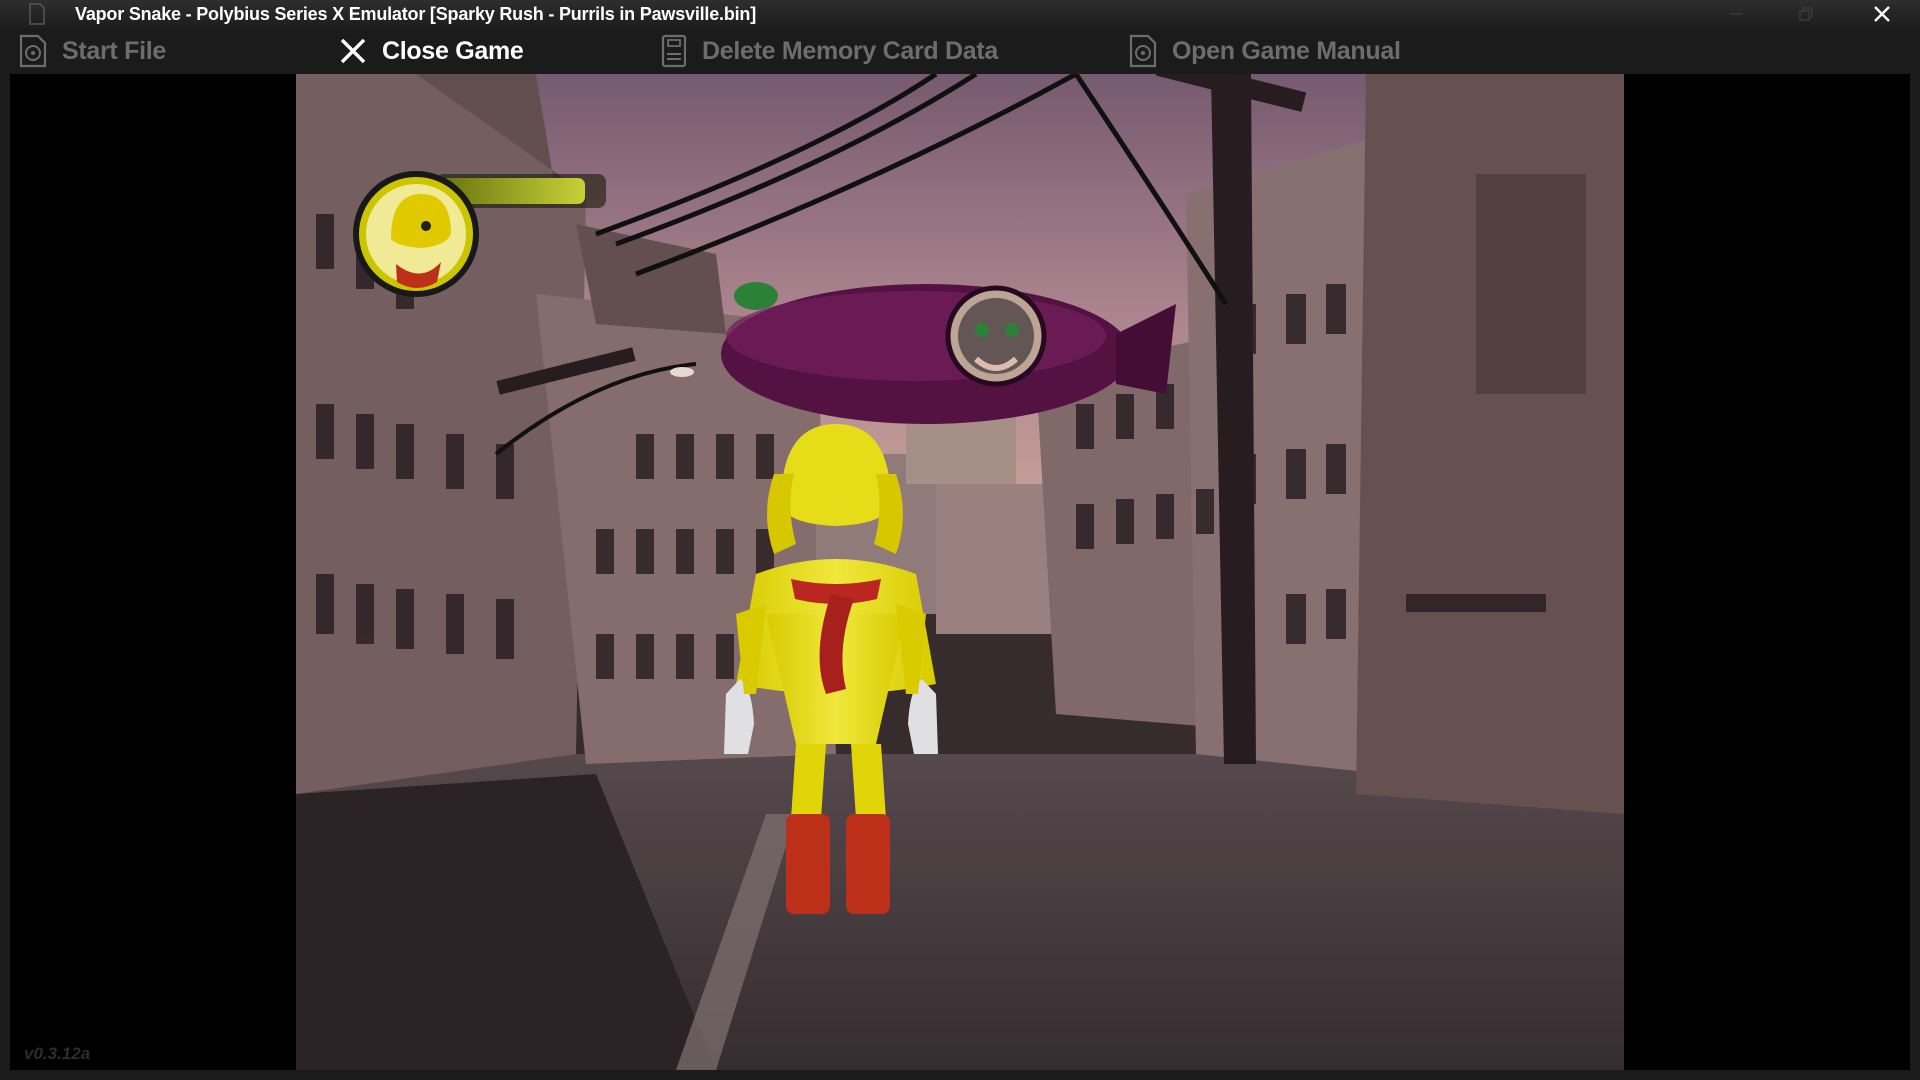  I want to click on close-game-button: Close Game, so click(431, 51).